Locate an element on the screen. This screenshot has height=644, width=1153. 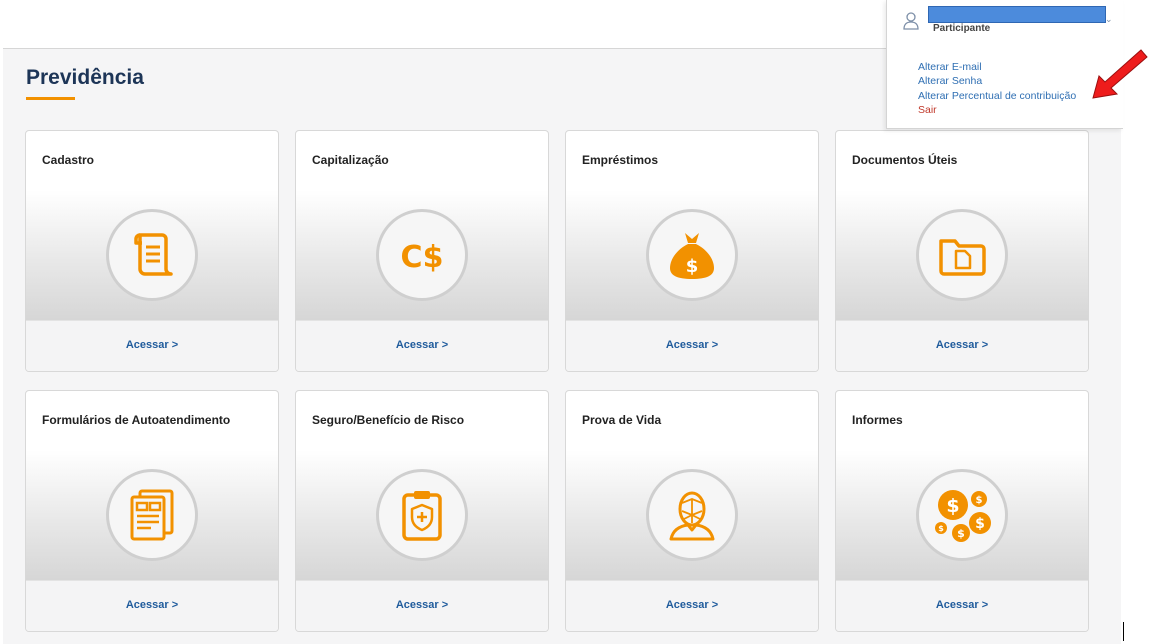
folder-document-icon is located at coordinates (962, 255).